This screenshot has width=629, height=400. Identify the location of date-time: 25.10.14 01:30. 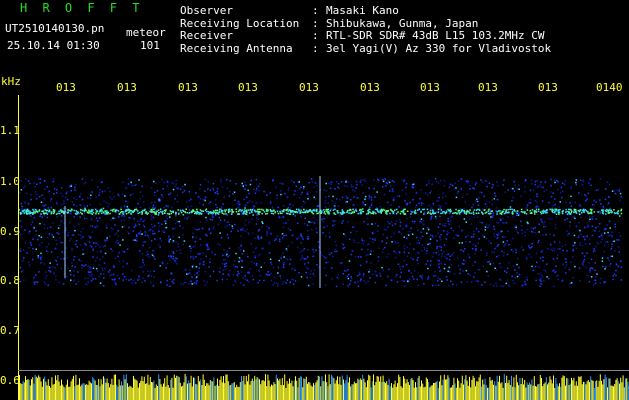
(53, 45).